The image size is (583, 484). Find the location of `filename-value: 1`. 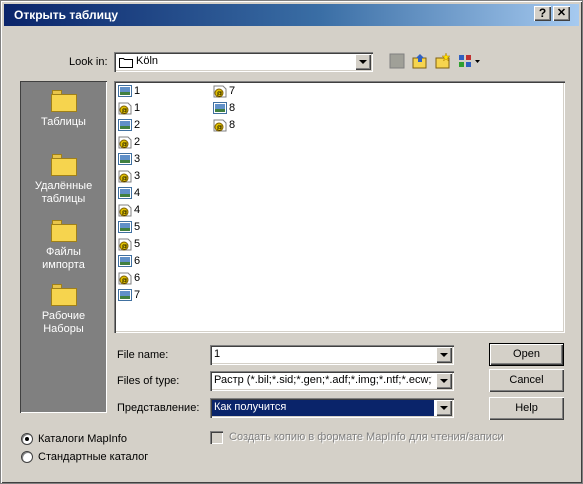

filename-value: 1 is located at coordinates (217, 354).